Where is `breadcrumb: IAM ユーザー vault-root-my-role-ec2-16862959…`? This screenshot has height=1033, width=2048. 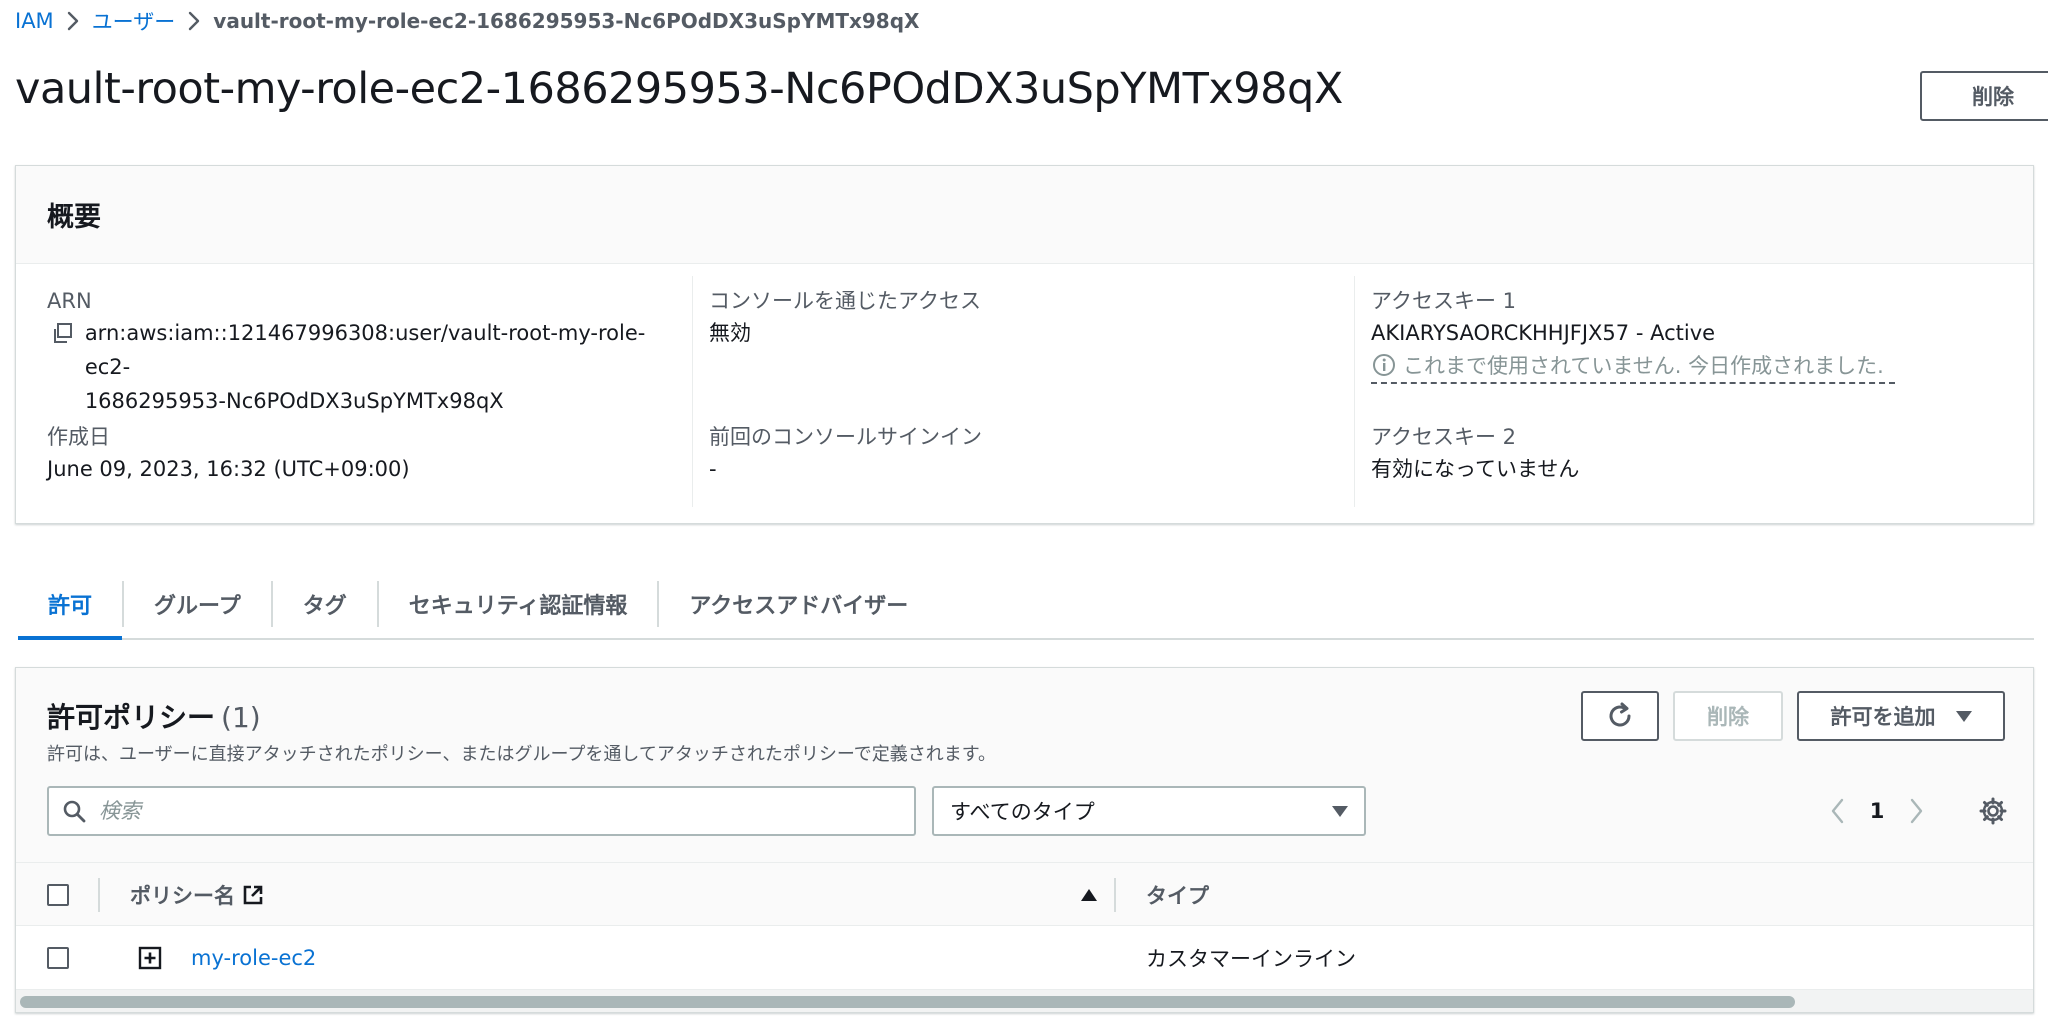
breadcrumb: IAM ユーザー vault-root-my-role-ec2-16862959… is located at coordinates (467, 21).